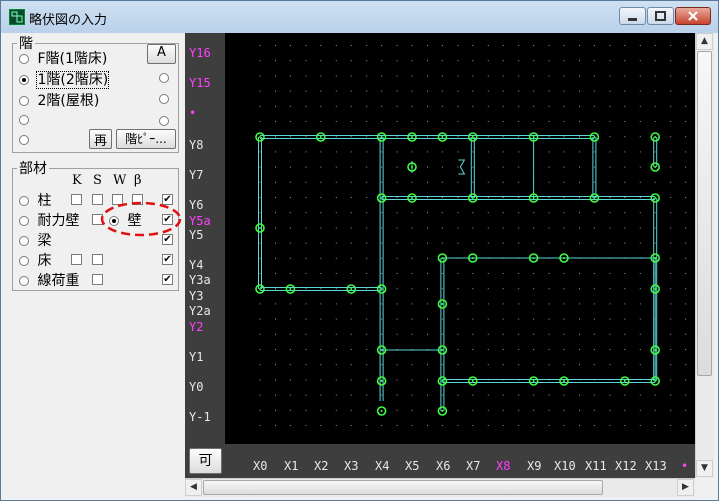  What do you see at coordinates (660, 16) in the screenshot?
I see `maximize-button` at bounding box center [660, 16].